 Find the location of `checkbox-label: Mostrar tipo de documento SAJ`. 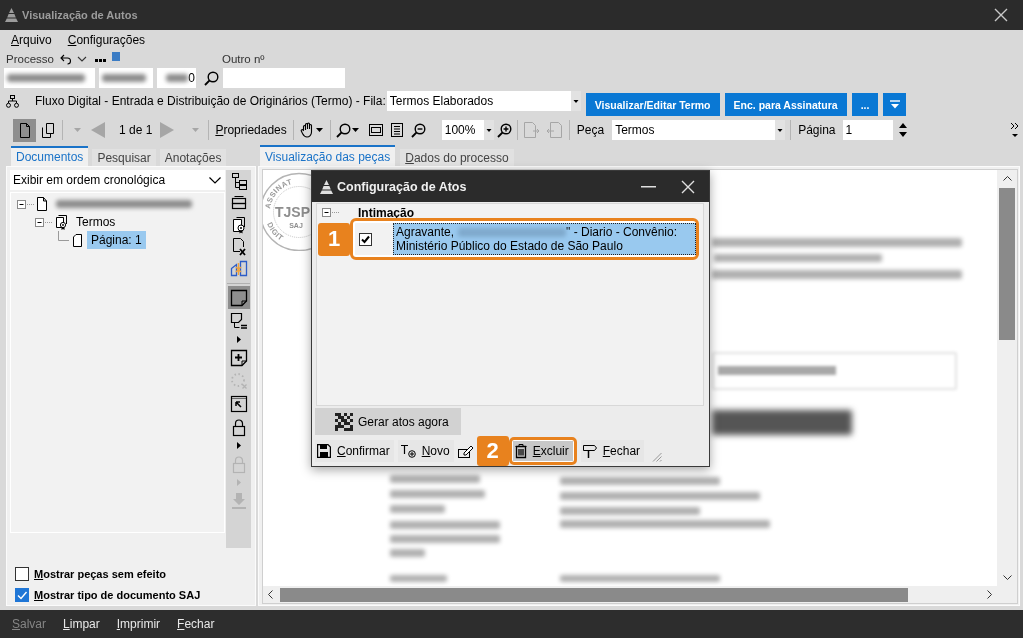

checkbox-label: Mostrar tipo de documento SAJ is located at coordinates (117, 594).